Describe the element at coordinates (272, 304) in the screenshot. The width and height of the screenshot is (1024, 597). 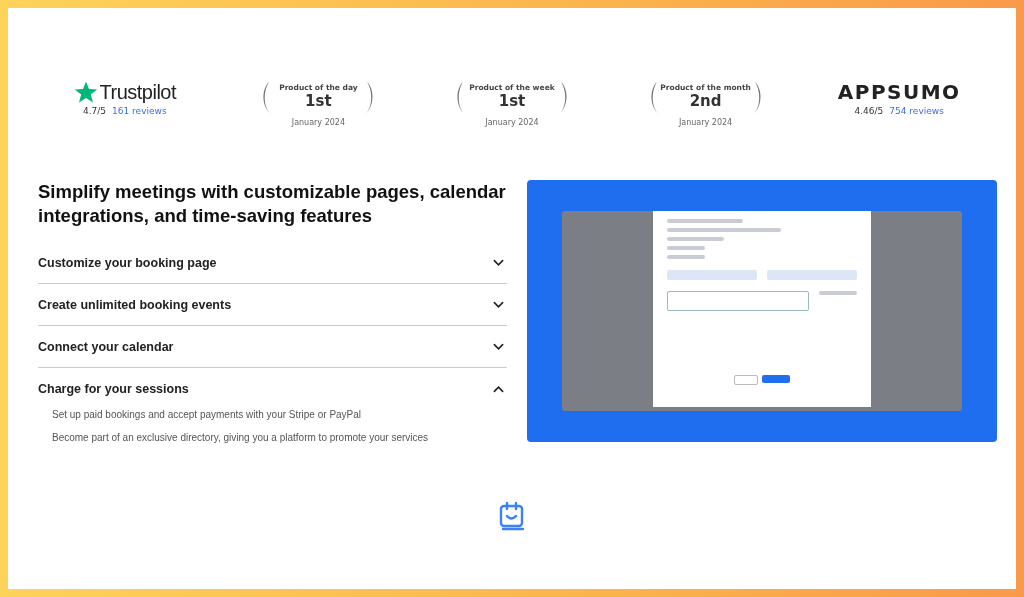
I see `accordion-header: Create unlimited booking events` at that location.